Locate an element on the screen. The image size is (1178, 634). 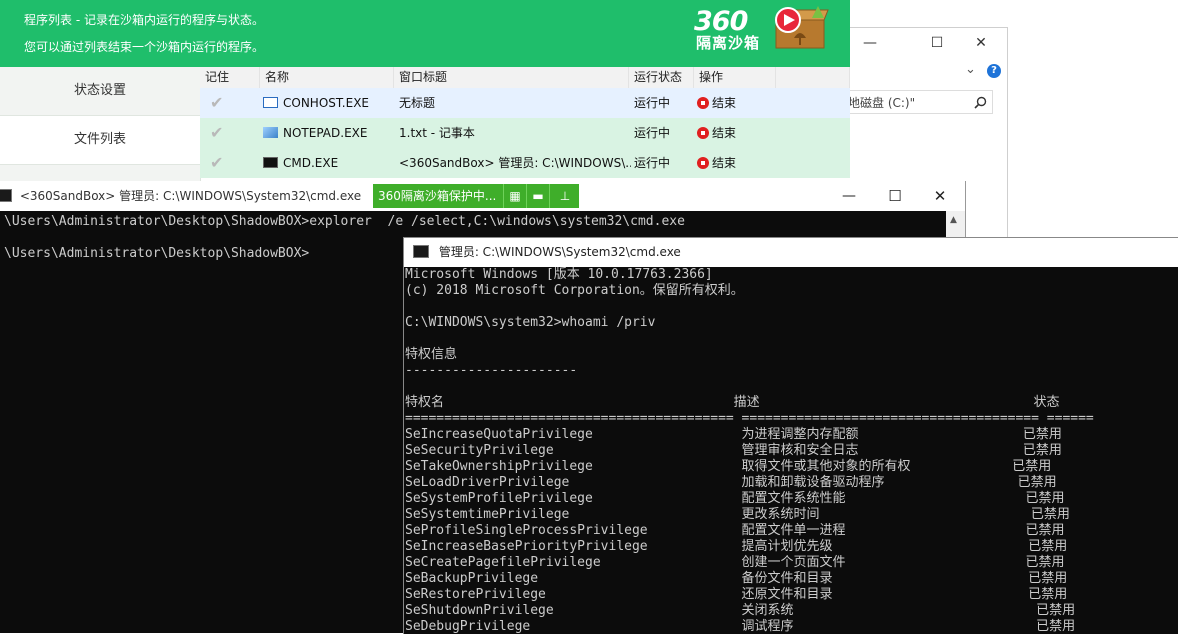
column-header-remember: 记住 is located at coordinates (230, 77).